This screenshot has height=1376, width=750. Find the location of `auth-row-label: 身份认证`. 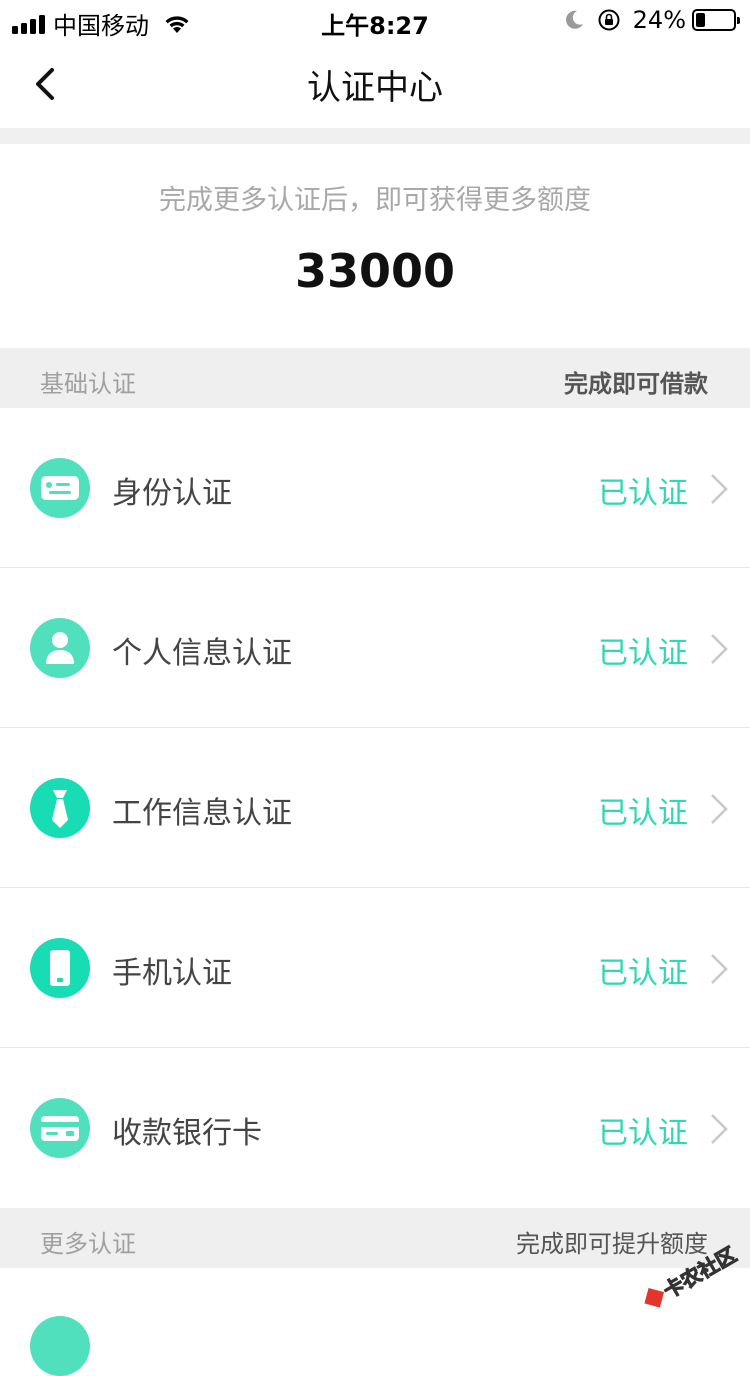

auth-row-label: 身份认证 is located at coordinates (172, 493).